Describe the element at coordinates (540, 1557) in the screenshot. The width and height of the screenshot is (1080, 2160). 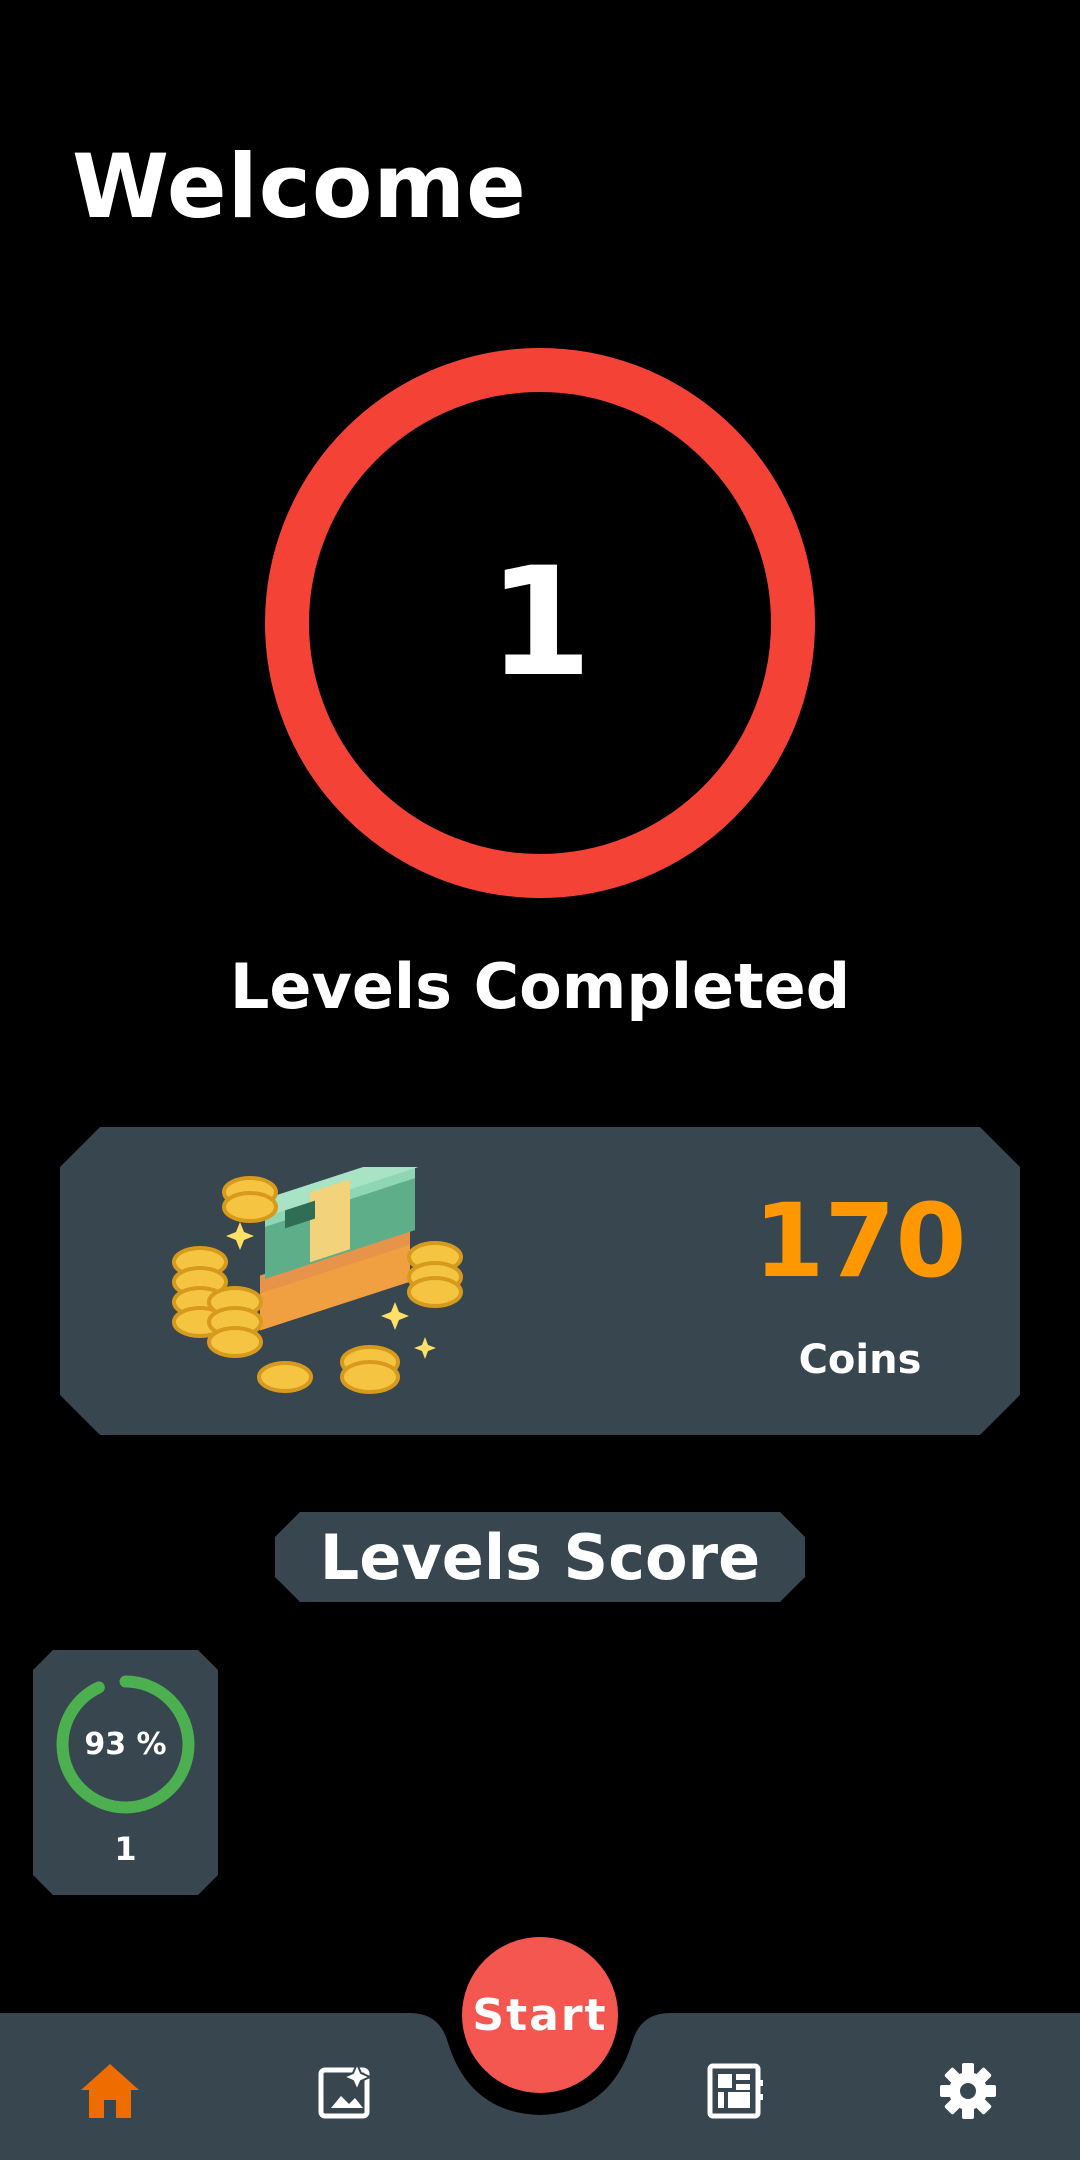
I see `levels-score-title: Levels Score` at that location.